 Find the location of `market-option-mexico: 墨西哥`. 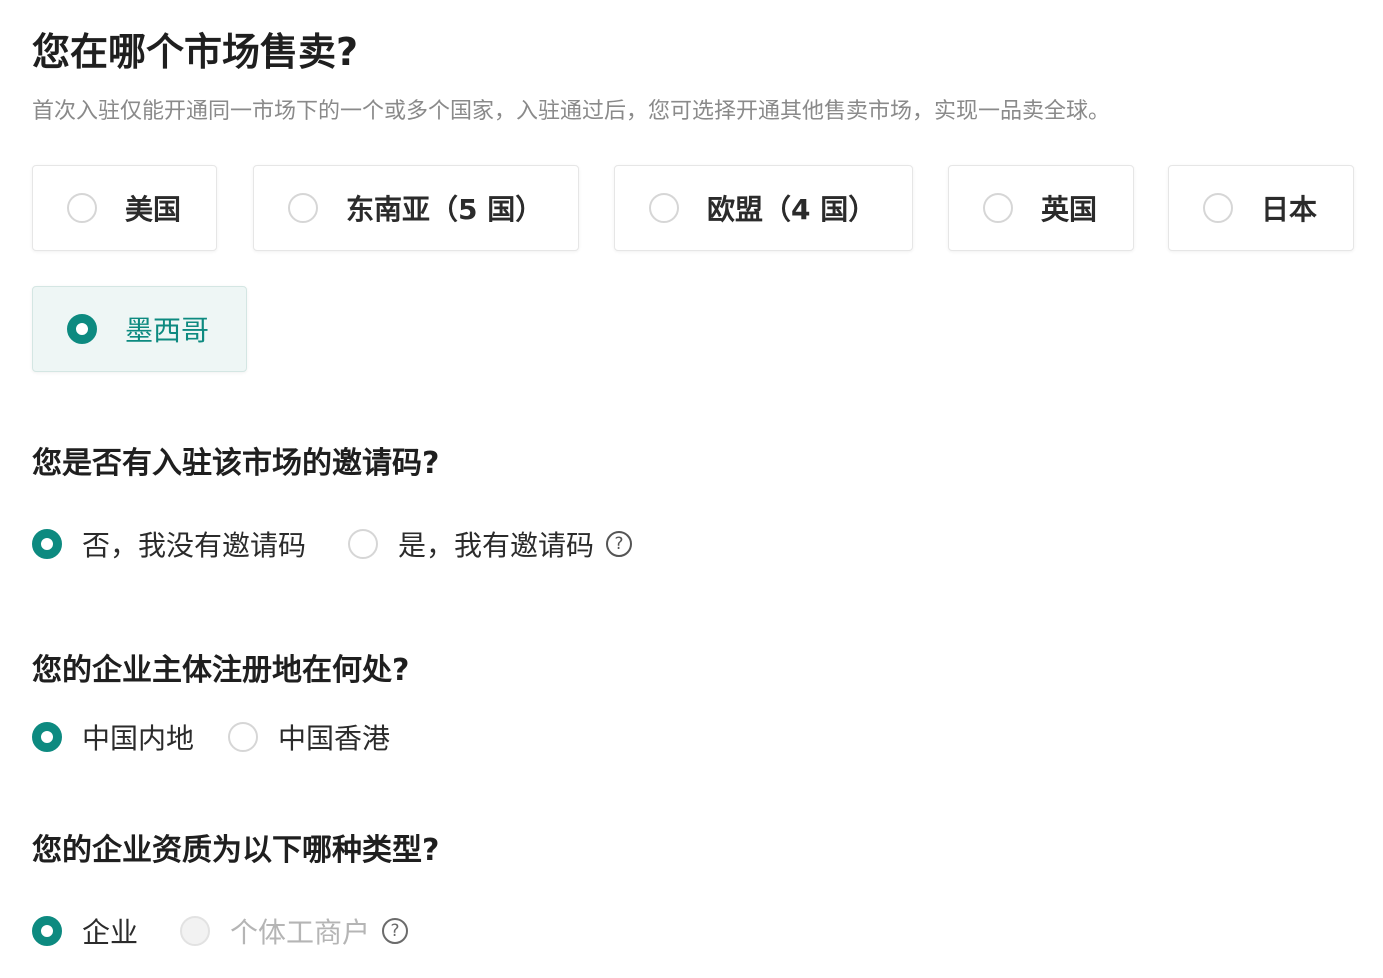

market-option-mexico: 墨西哥 is located at coordinates (139, 329).